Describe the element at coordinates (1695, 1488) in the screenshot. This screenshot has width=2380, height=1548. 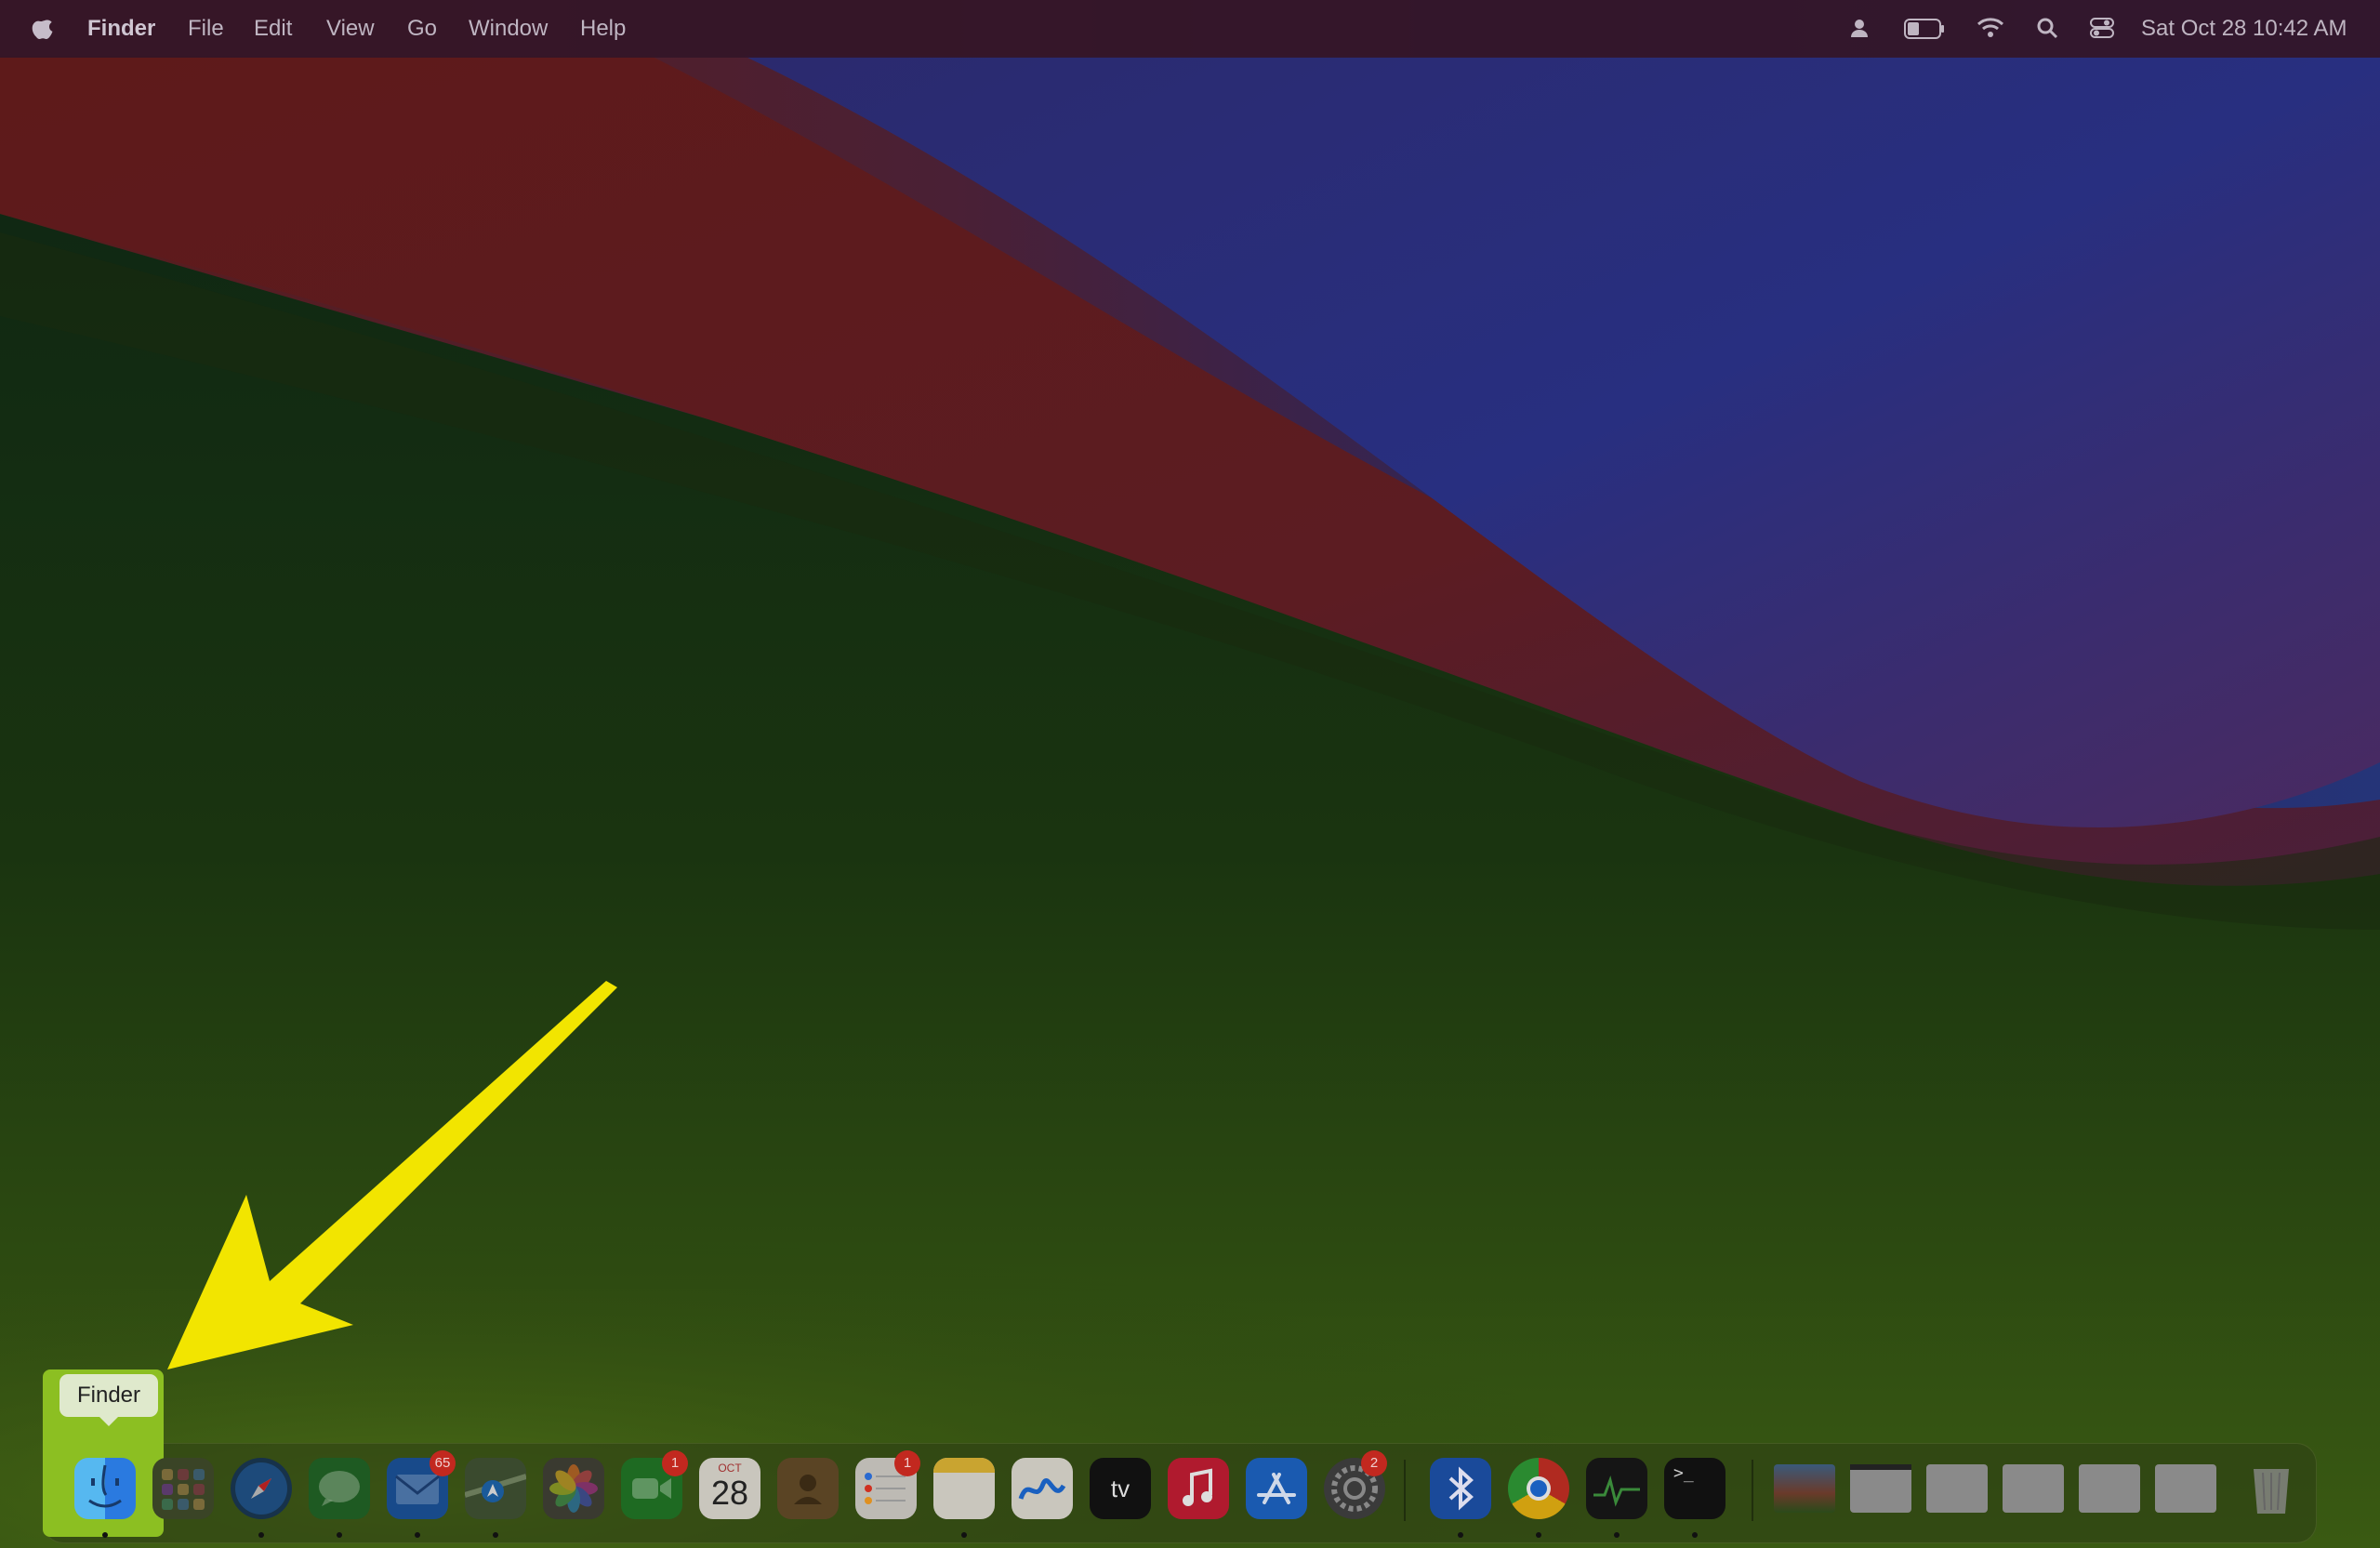
I see `terminal-icon: >_` at that location.